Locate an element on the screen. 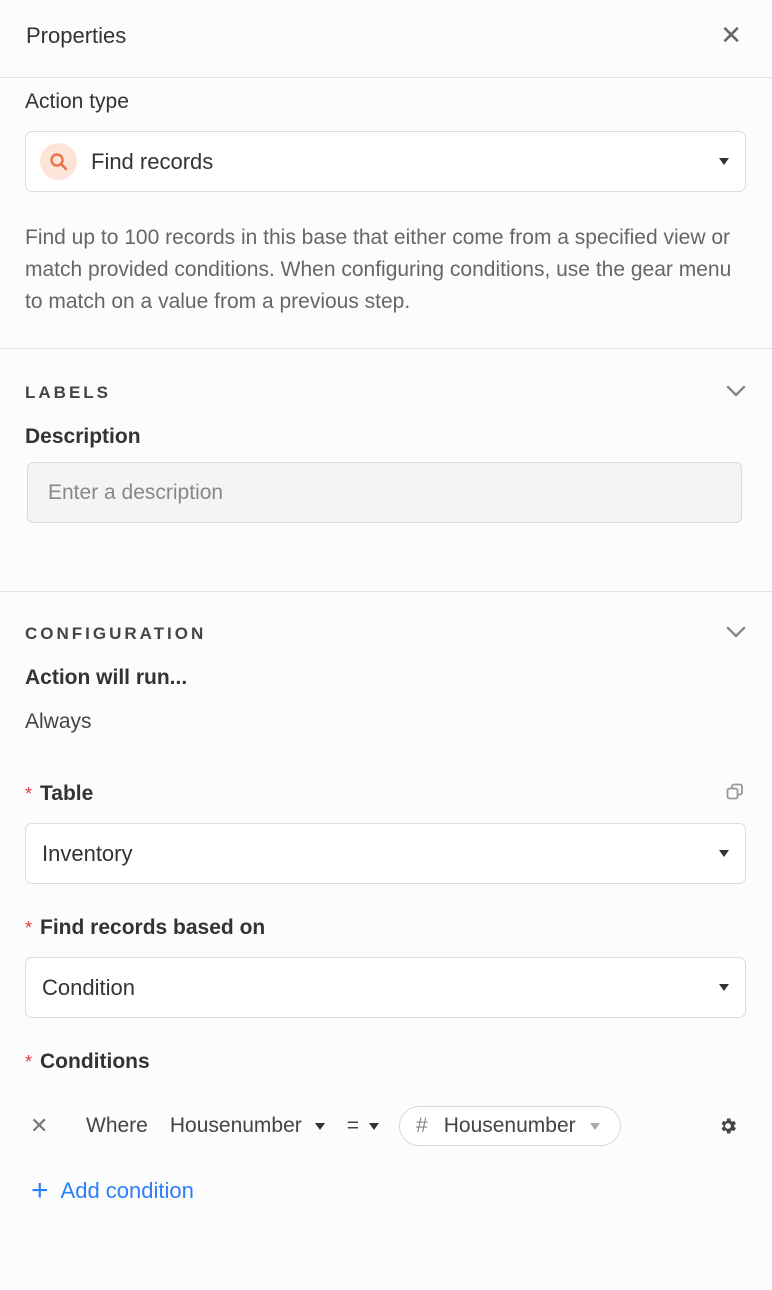 Image resolution: width=772 pixels, height=1290 pixels. table-field-label: * Table is located at coordinates (385, 794).